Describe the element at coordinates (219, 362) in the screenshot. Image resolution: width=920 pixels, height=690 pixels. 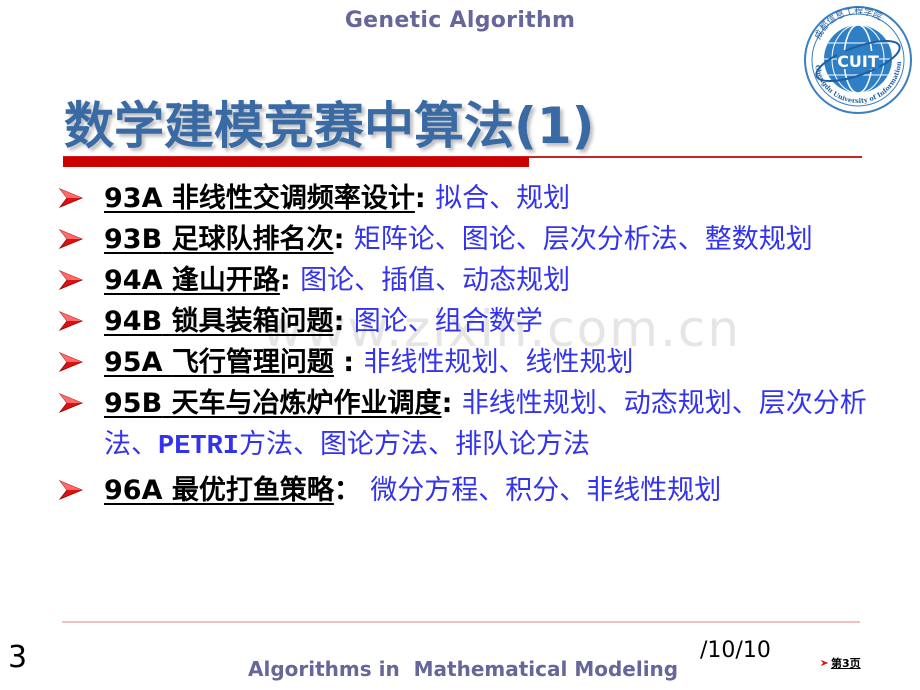
I see `problem-title: 95A 飞行管理问题` at that location.